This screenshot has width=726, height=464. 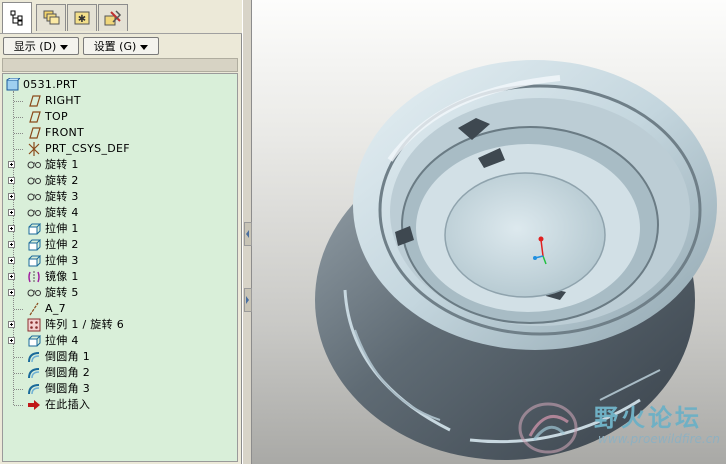 I want to click on tree-item: RIGHT, so click(x=120, y=101).